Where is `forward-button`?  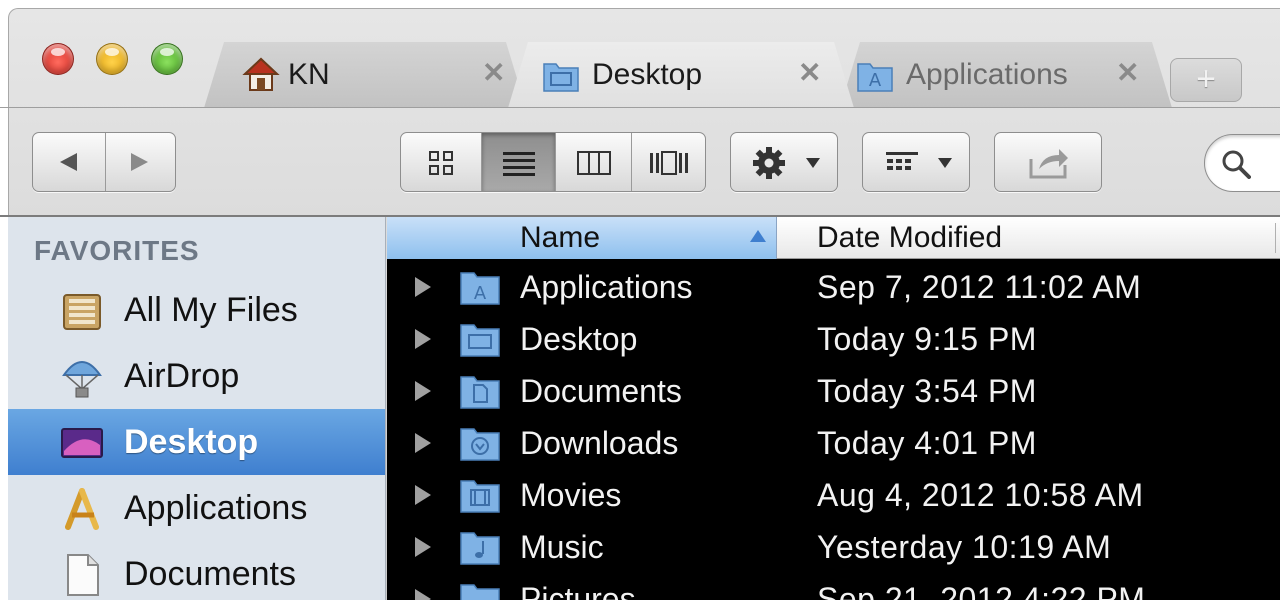 forward-button is located at coordinates (140, 162).